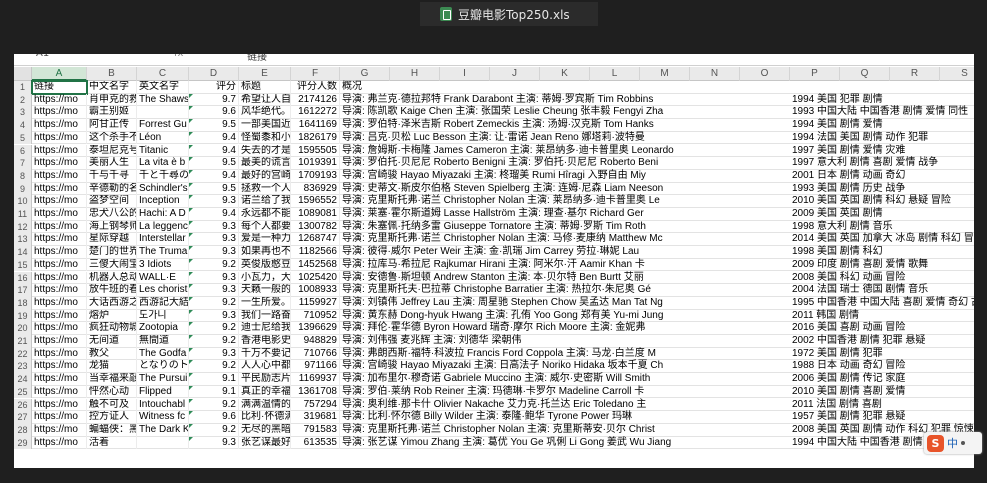 This screenshot has width=987, height=483. I want to click on row-number: 25, so click(23, 392).